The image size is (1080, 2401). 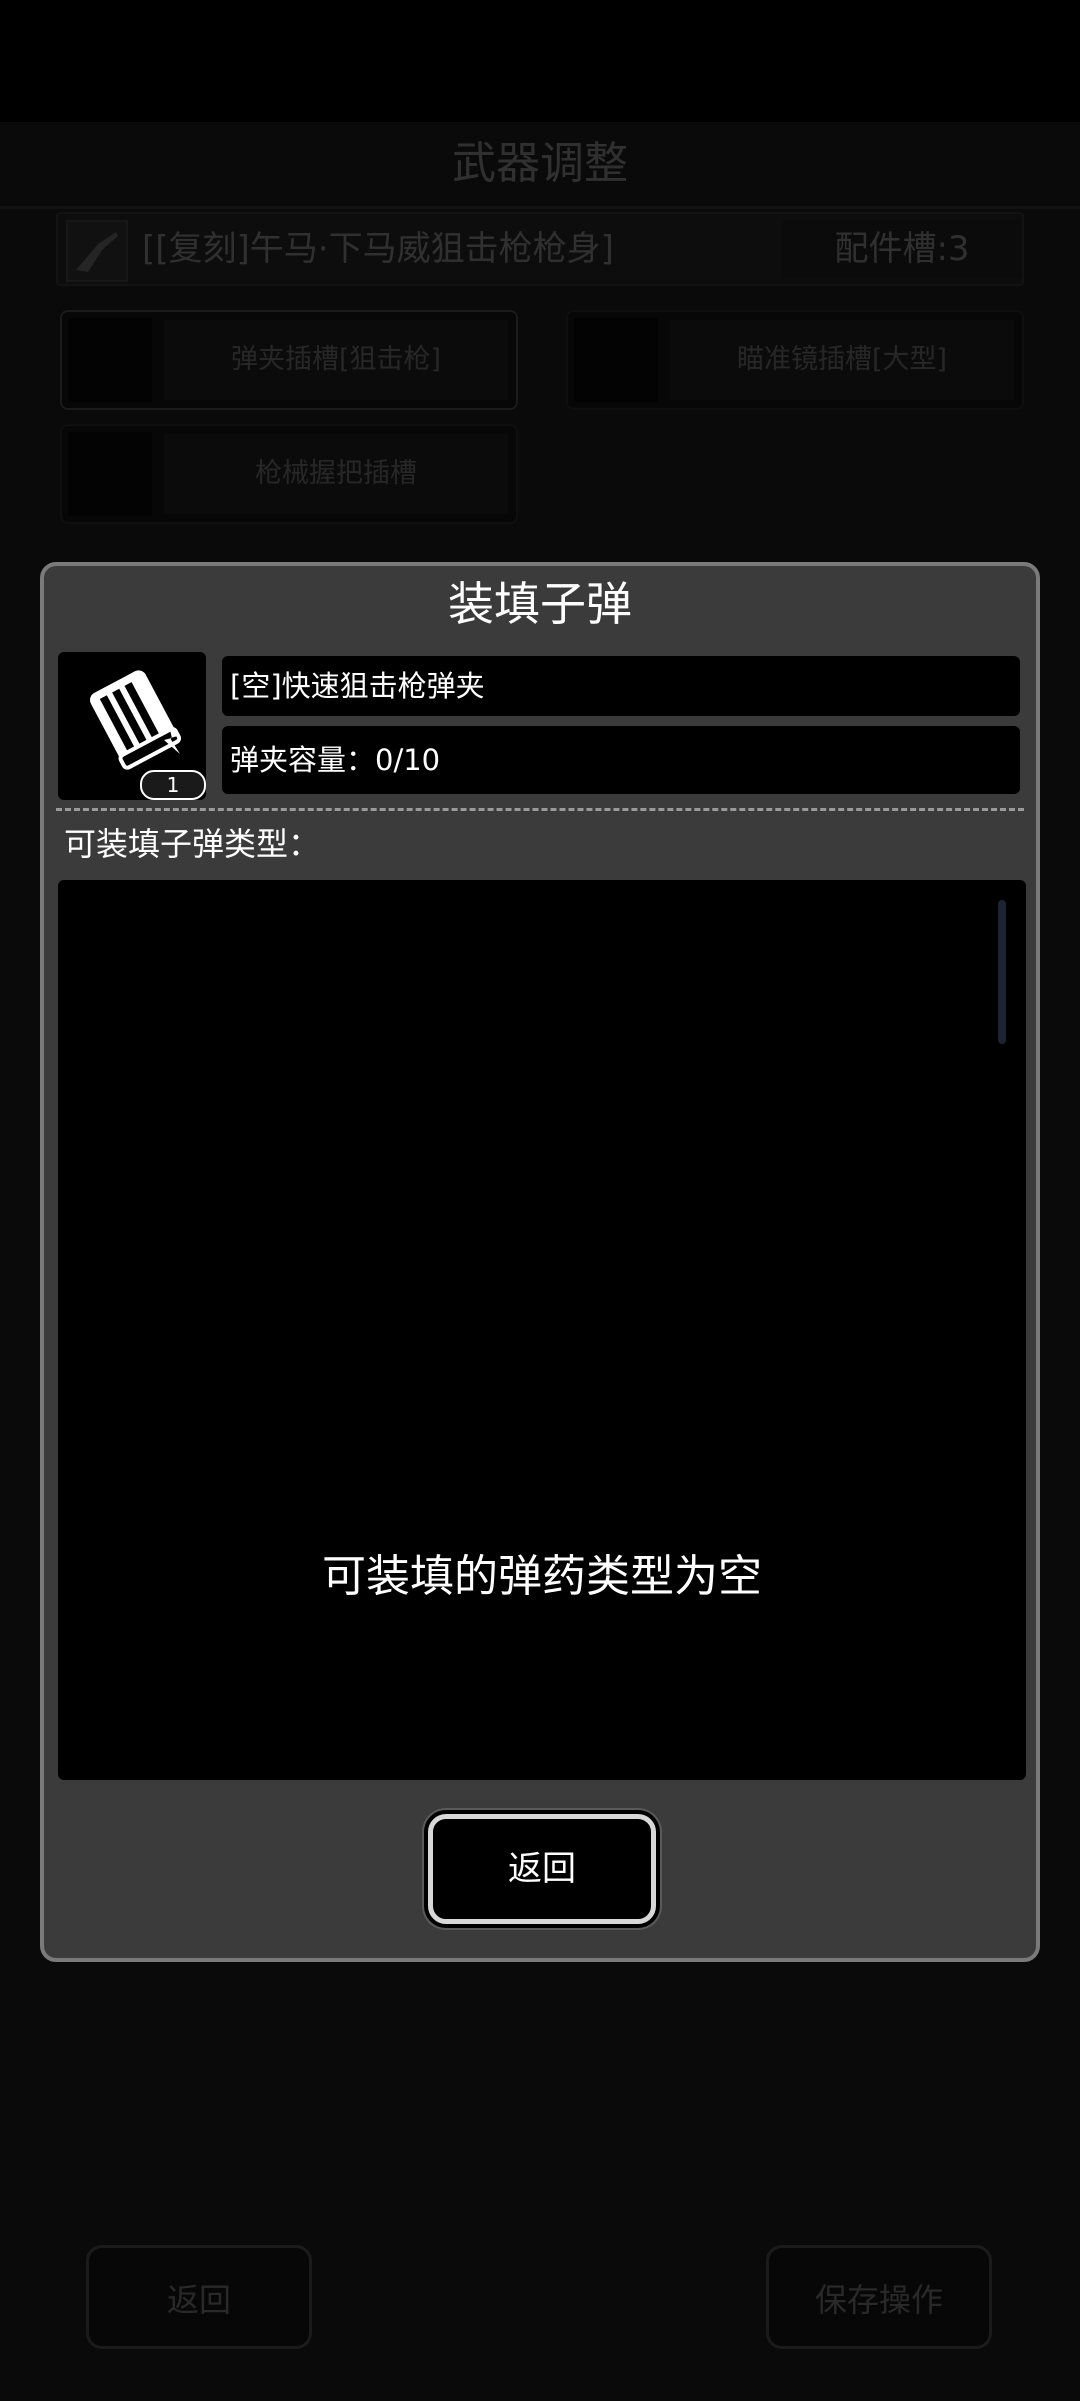 What do you see at coordinates (136, 720) in the screenshot?
I see `magazine-icon` at bounding box center [136, 720].